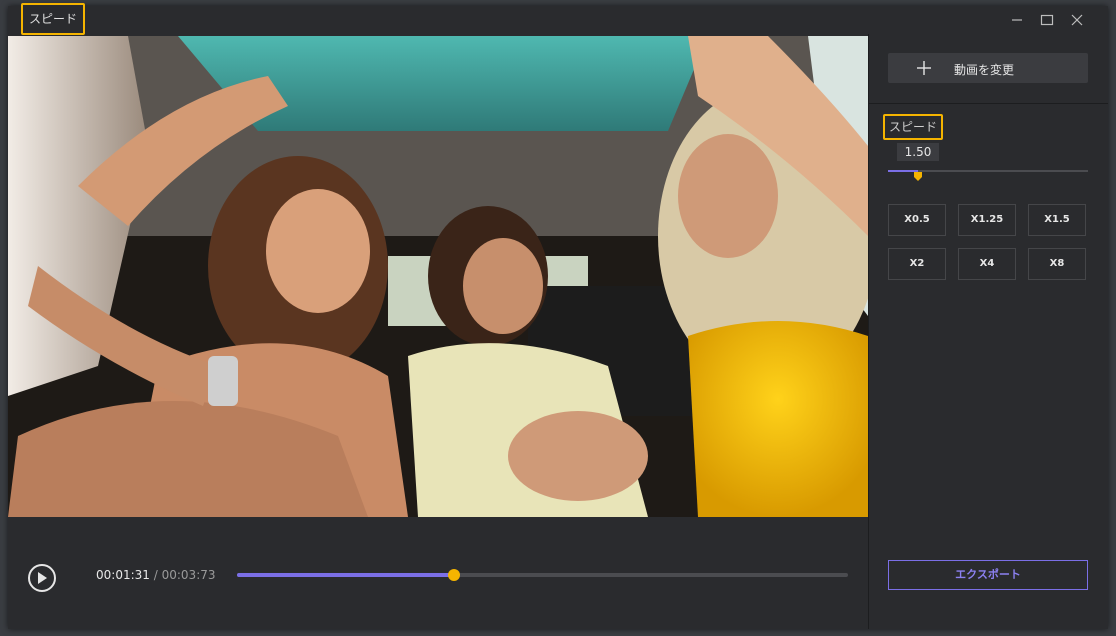  I want to click on seek-bar-thumb, so click(453, 575).